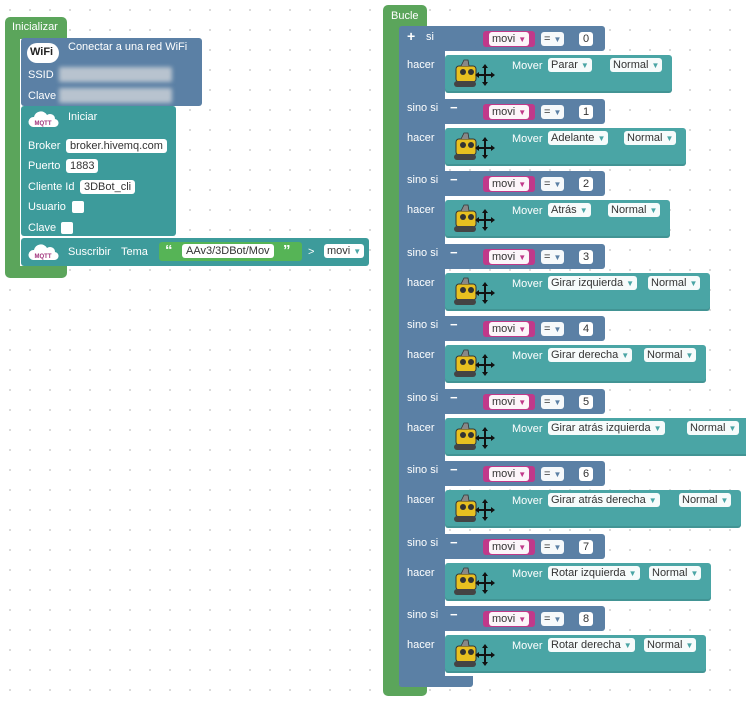 Image resolution: width=746 pixels, height=704 pixels. I want to click on compare-block: movi ▼ = ▼ 5, so click(537, 402).